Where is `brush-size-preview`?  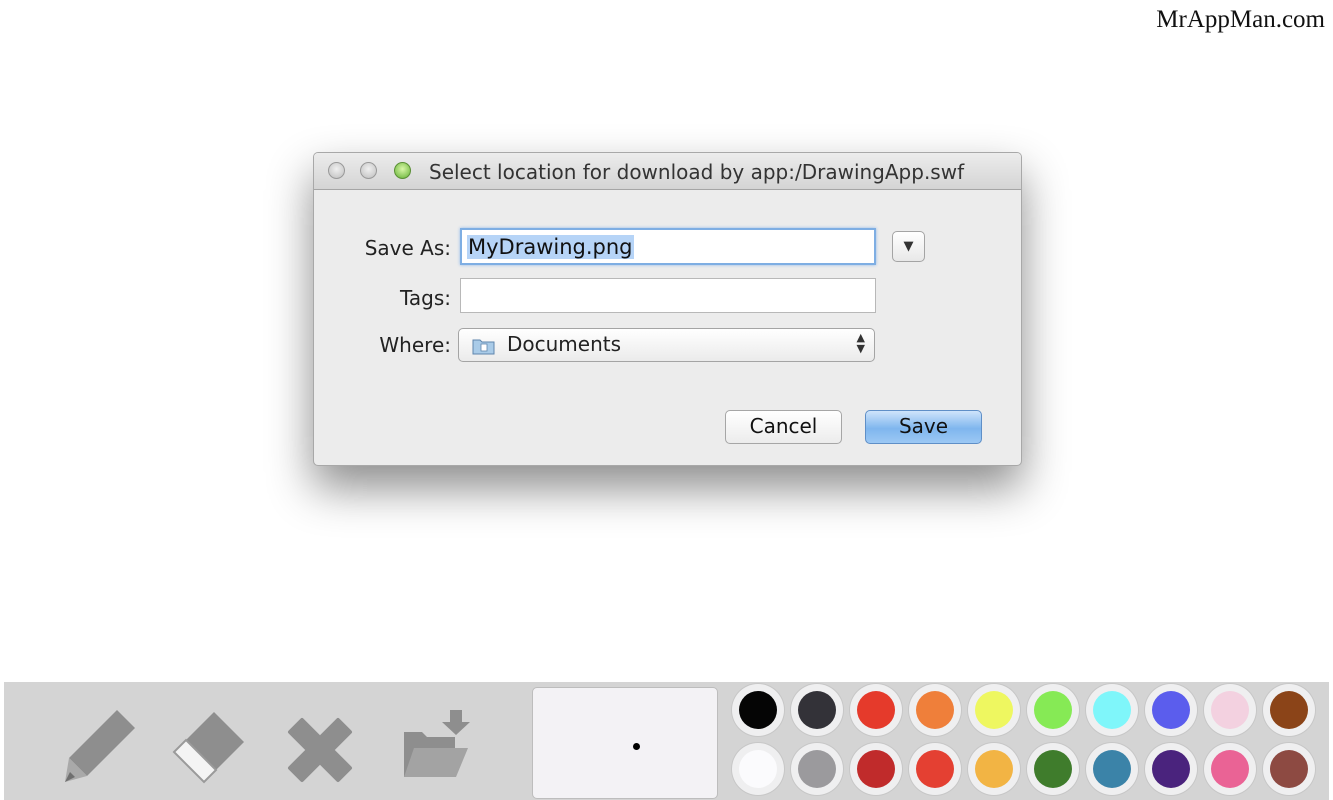 brush-size-preview is located at coordinates (625, 743).